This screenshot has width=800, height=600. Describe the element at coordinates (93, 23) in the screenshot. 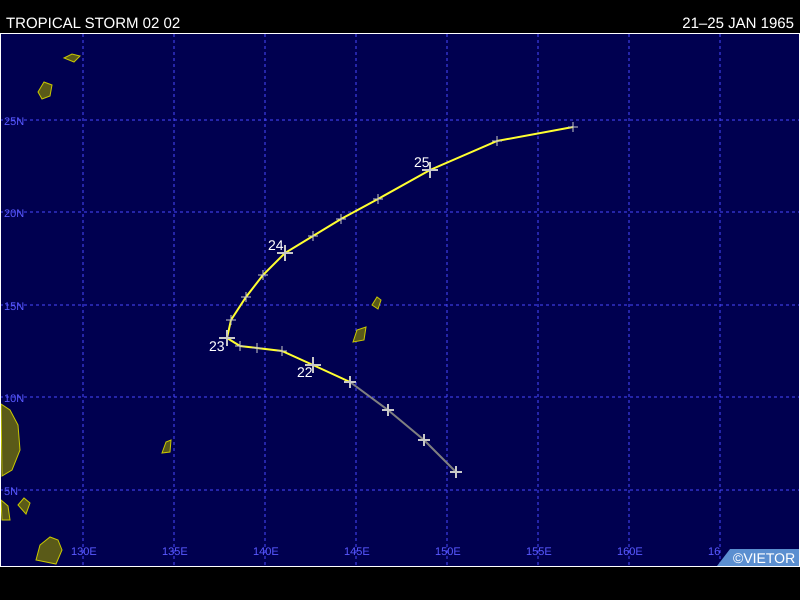

I see `map-title: TROPICAL STORM 02 02` at that location.